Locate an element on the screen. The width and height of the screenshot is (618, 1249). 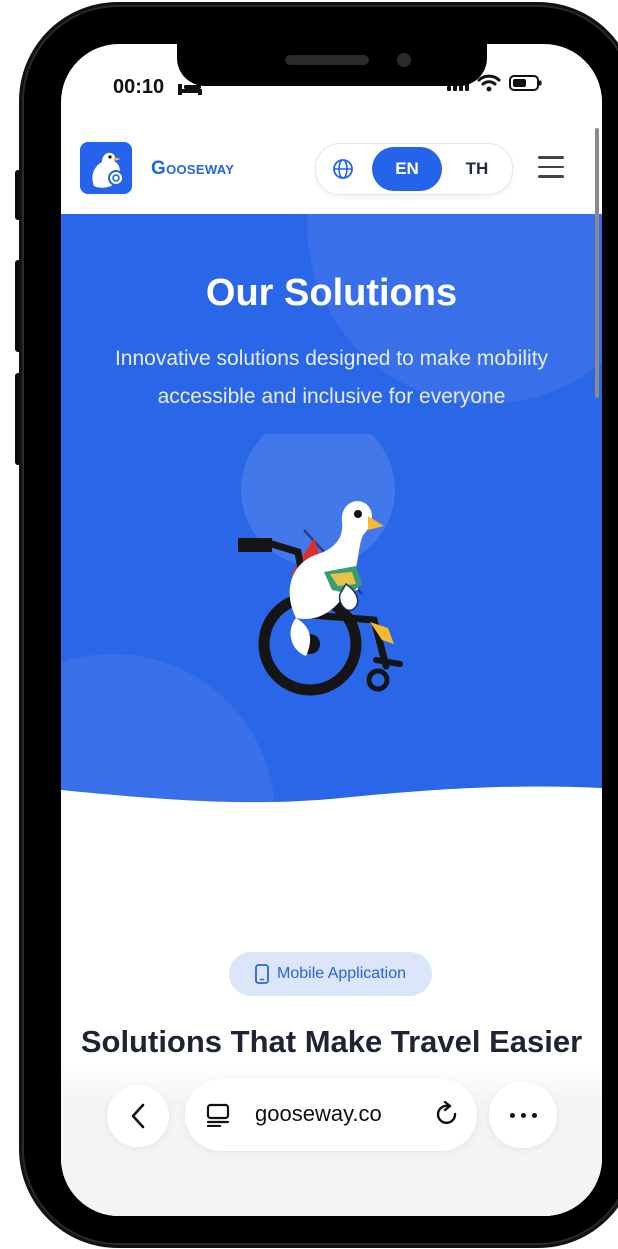
language-th-button: TH is located at coordinates (477, 169).